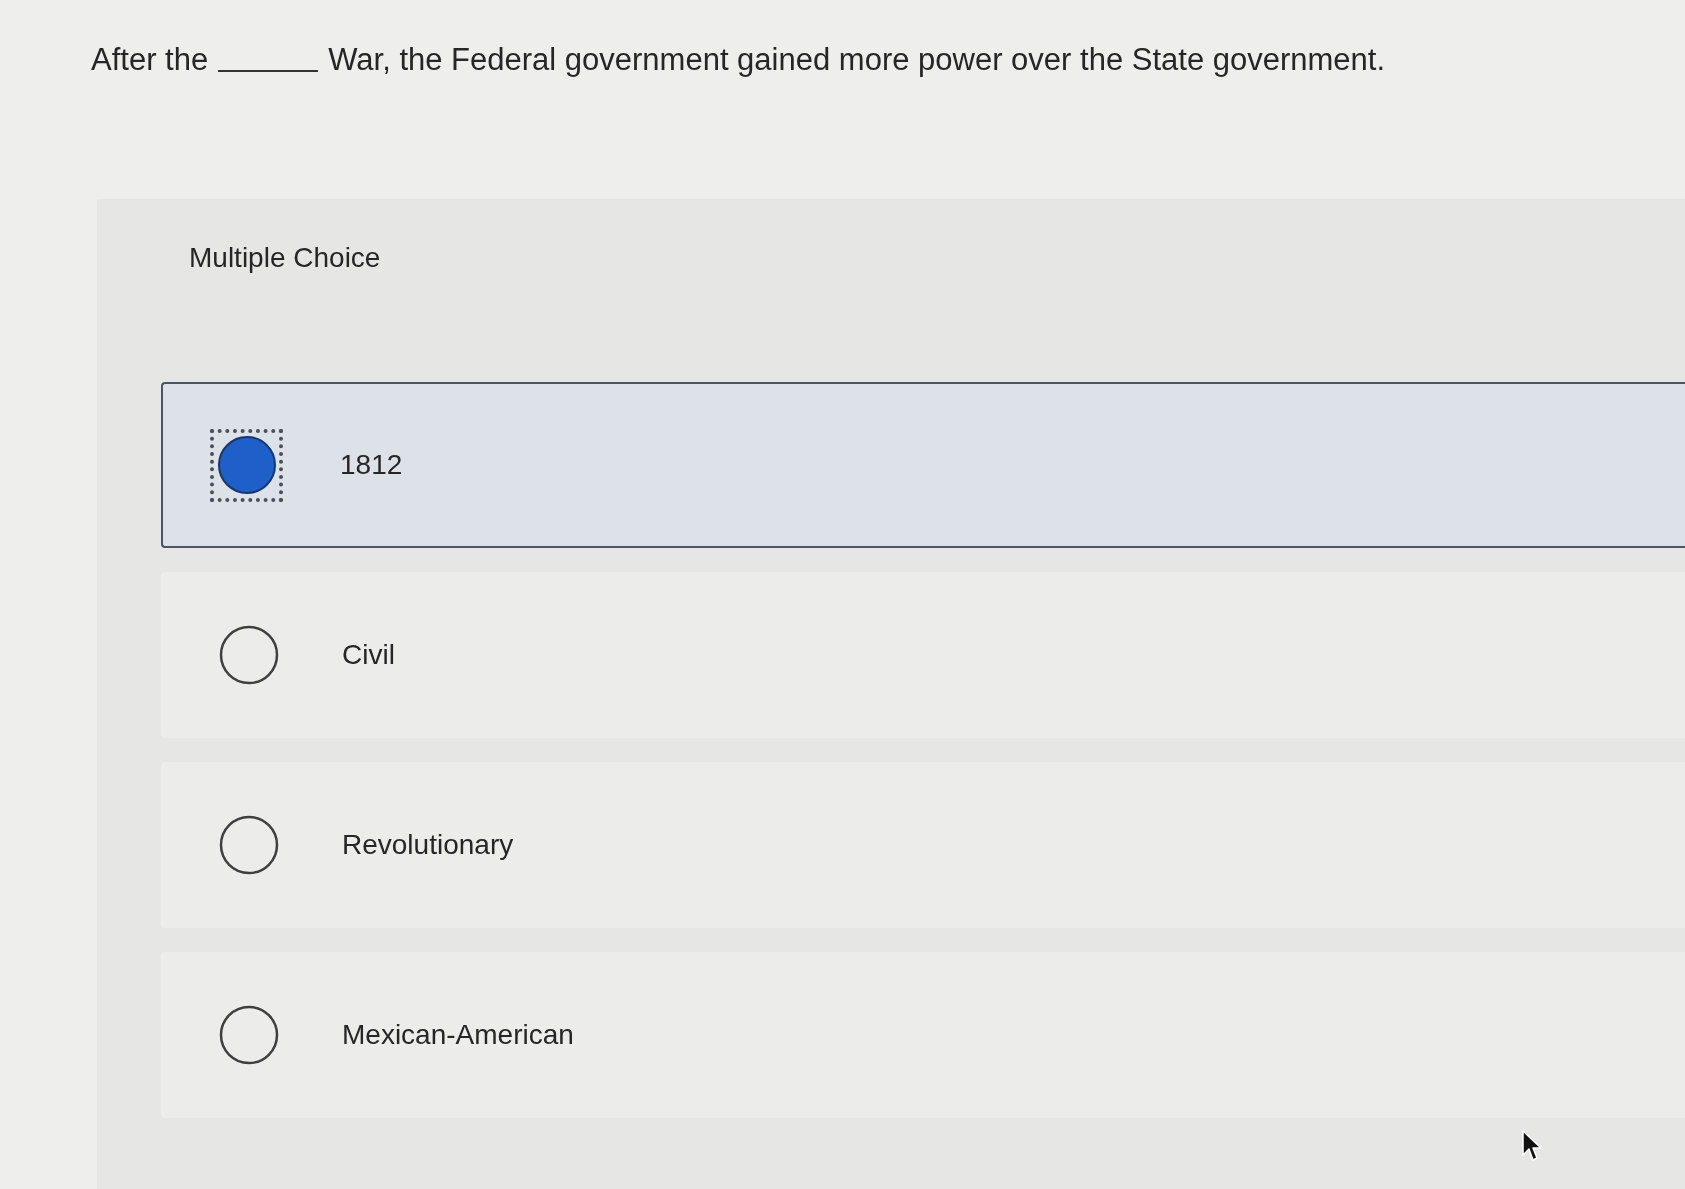  I want to click on question-type-label: Multiple Choice, so click(285, 258).